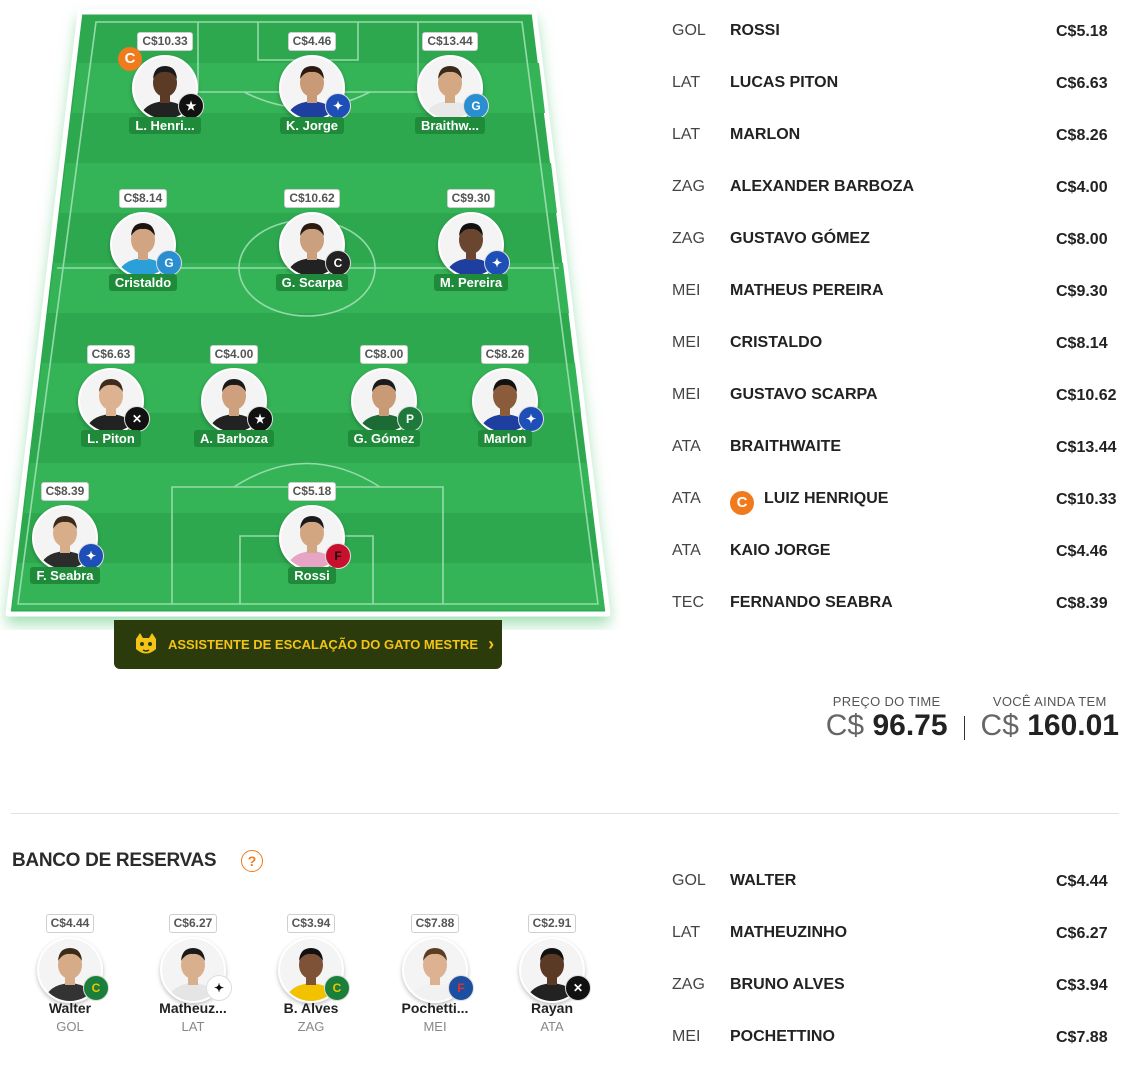 The height and width of the screenshot is (1080, 1125). What do you see at coordinates (505, 438) in the screenshot?
I see `player-name-label: Marlon` at bounding box center [505, 438].